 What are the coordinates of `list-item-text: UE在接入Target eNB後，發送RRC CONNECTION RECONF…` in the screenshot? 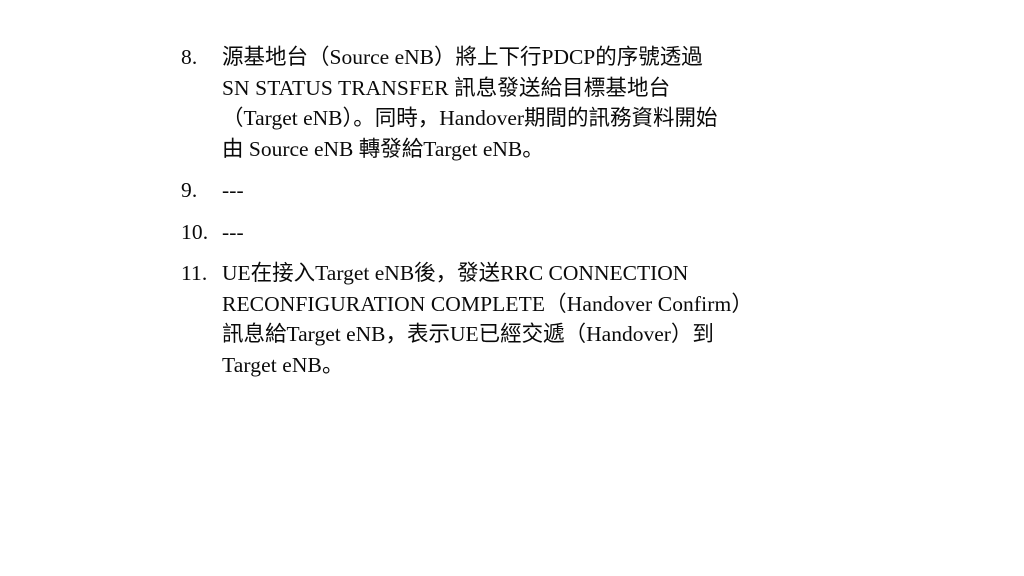 It's located at (544, 319).